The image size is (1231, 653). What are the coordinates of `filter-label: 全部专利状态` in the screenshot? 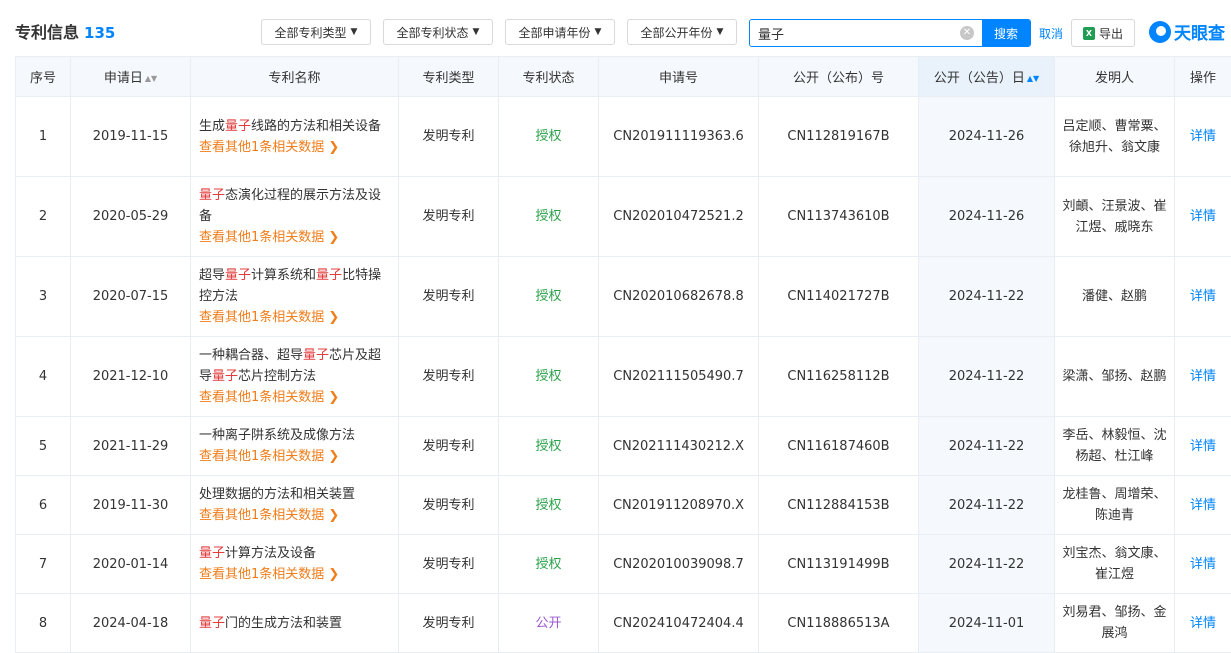 It's located at (432, 32).